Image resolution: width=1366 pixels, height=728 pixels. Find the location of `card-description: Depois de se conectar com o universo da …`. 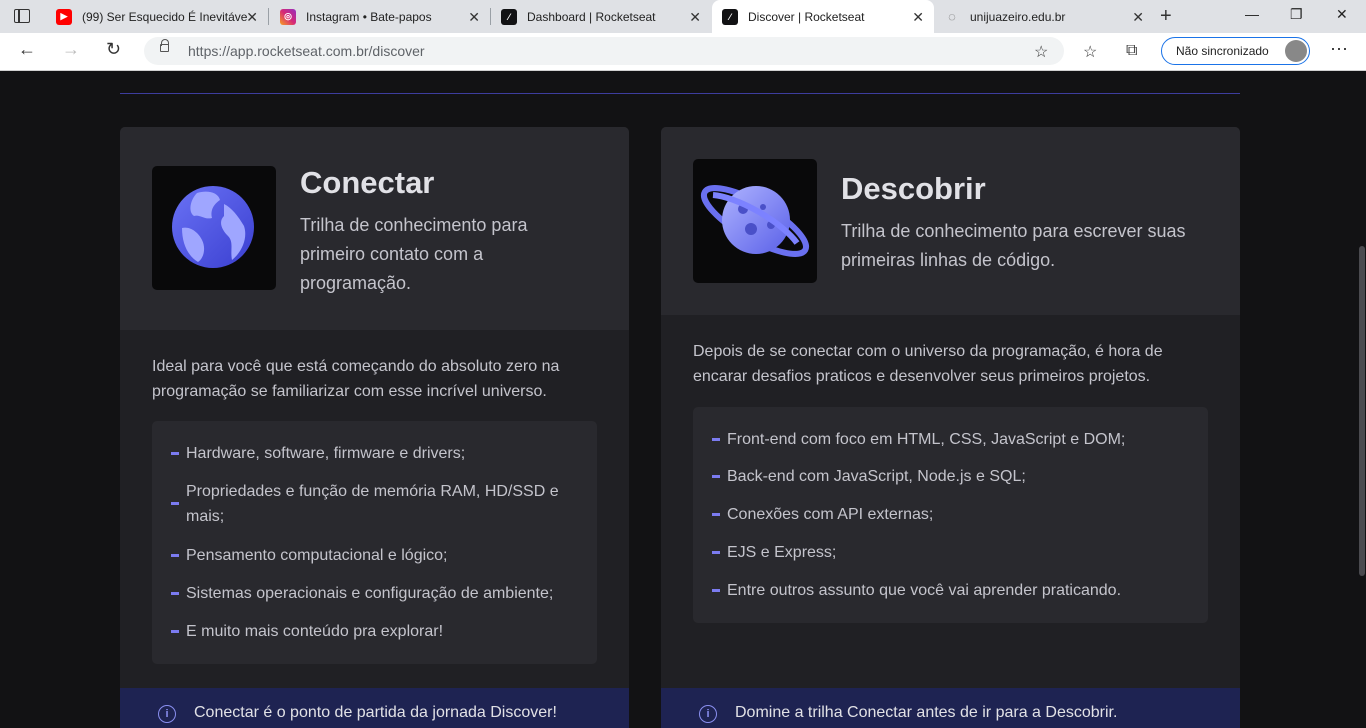

card-description: Depois de se conectar com o universo da … is located at coordinates (928, 364).